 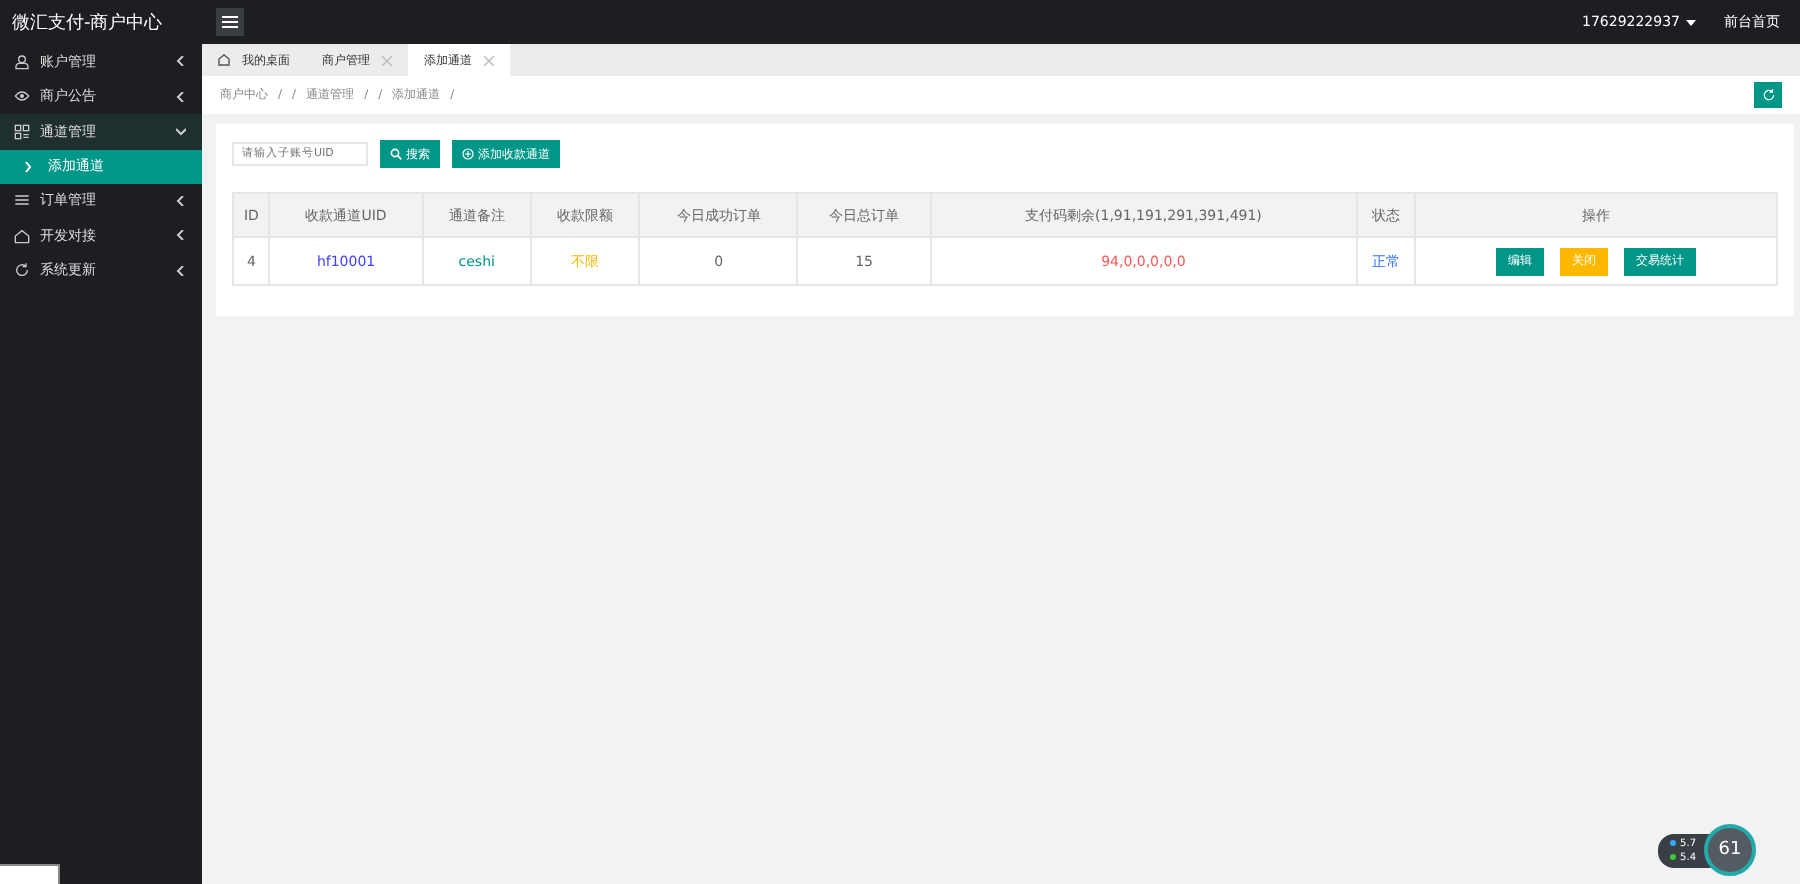 What do you see at coordinates (22, 96) in the screenshot?
I see `eye-icon` at bounding box center [22, 96].